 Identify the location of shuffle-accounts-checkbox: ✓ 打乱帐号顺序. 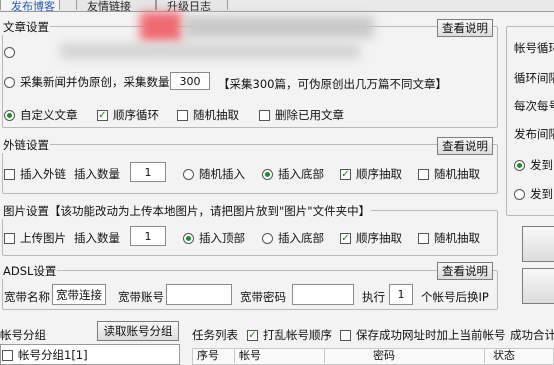
(289, 335).